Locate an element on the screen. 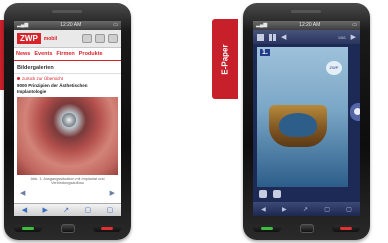 Image resolution: width=388 pixels, height=243 pixels. site-logo: ZWP is located at coordinates (29, 38).